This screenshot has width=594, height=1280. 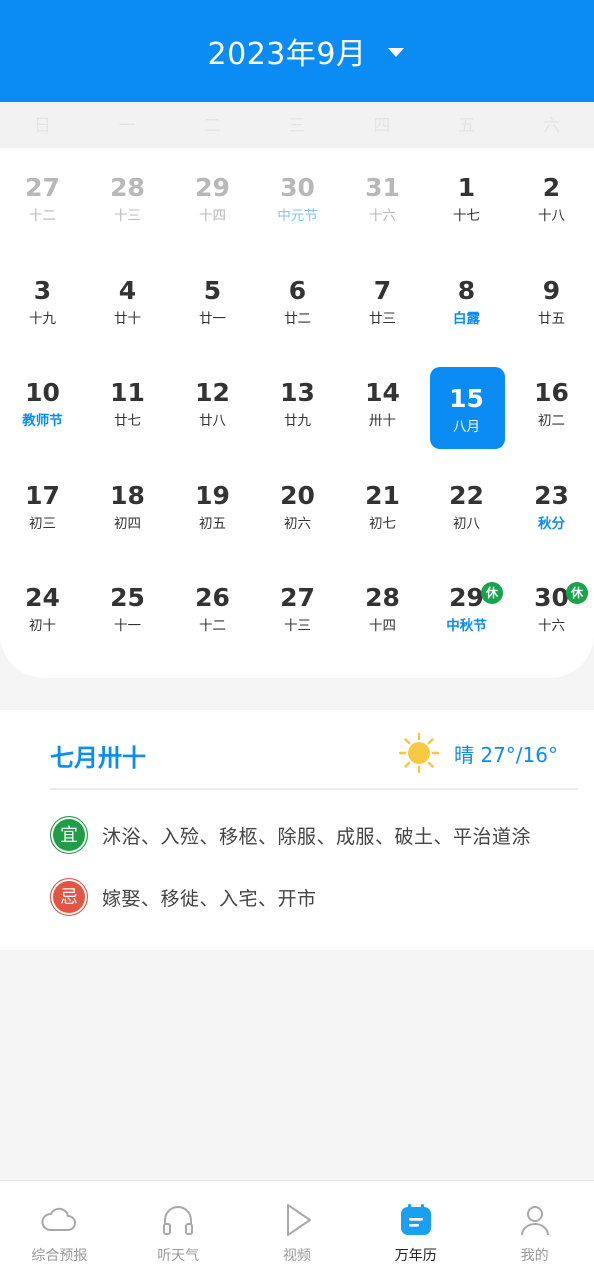 What do you see at coordinates (466, 500) in the screenshot?
I see `calendar-day: 22 初八` at bounding box center [466, 500].